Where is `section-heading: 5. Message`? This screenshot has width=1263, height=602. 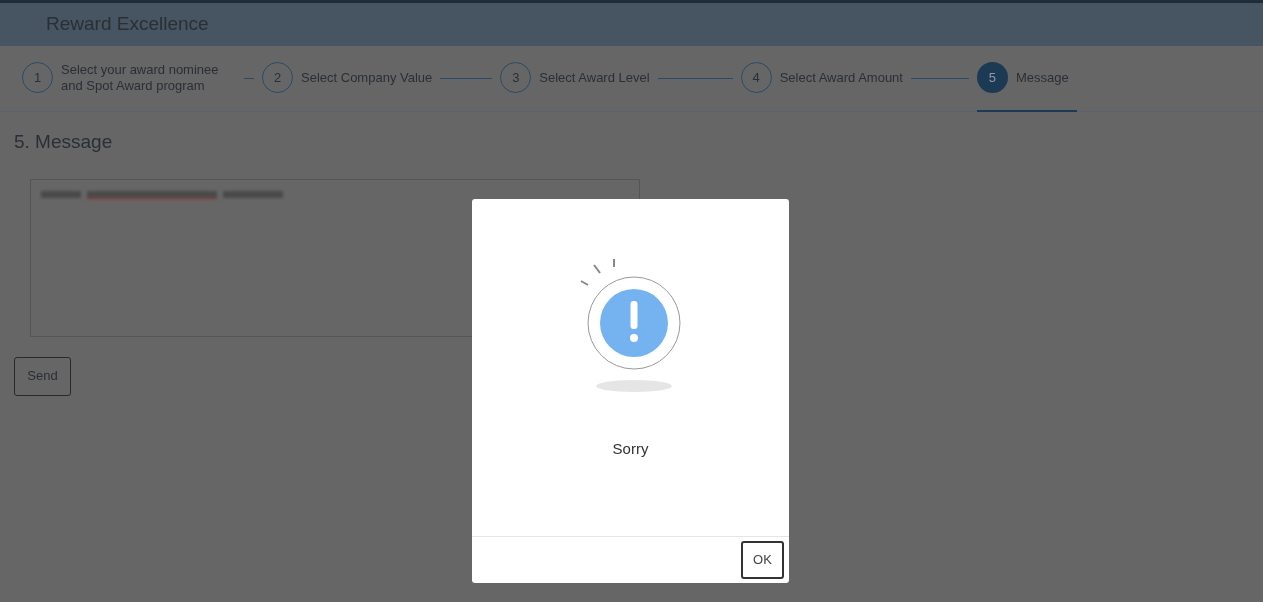 section-heading: 5. Message is located at coordinates (64, 142).